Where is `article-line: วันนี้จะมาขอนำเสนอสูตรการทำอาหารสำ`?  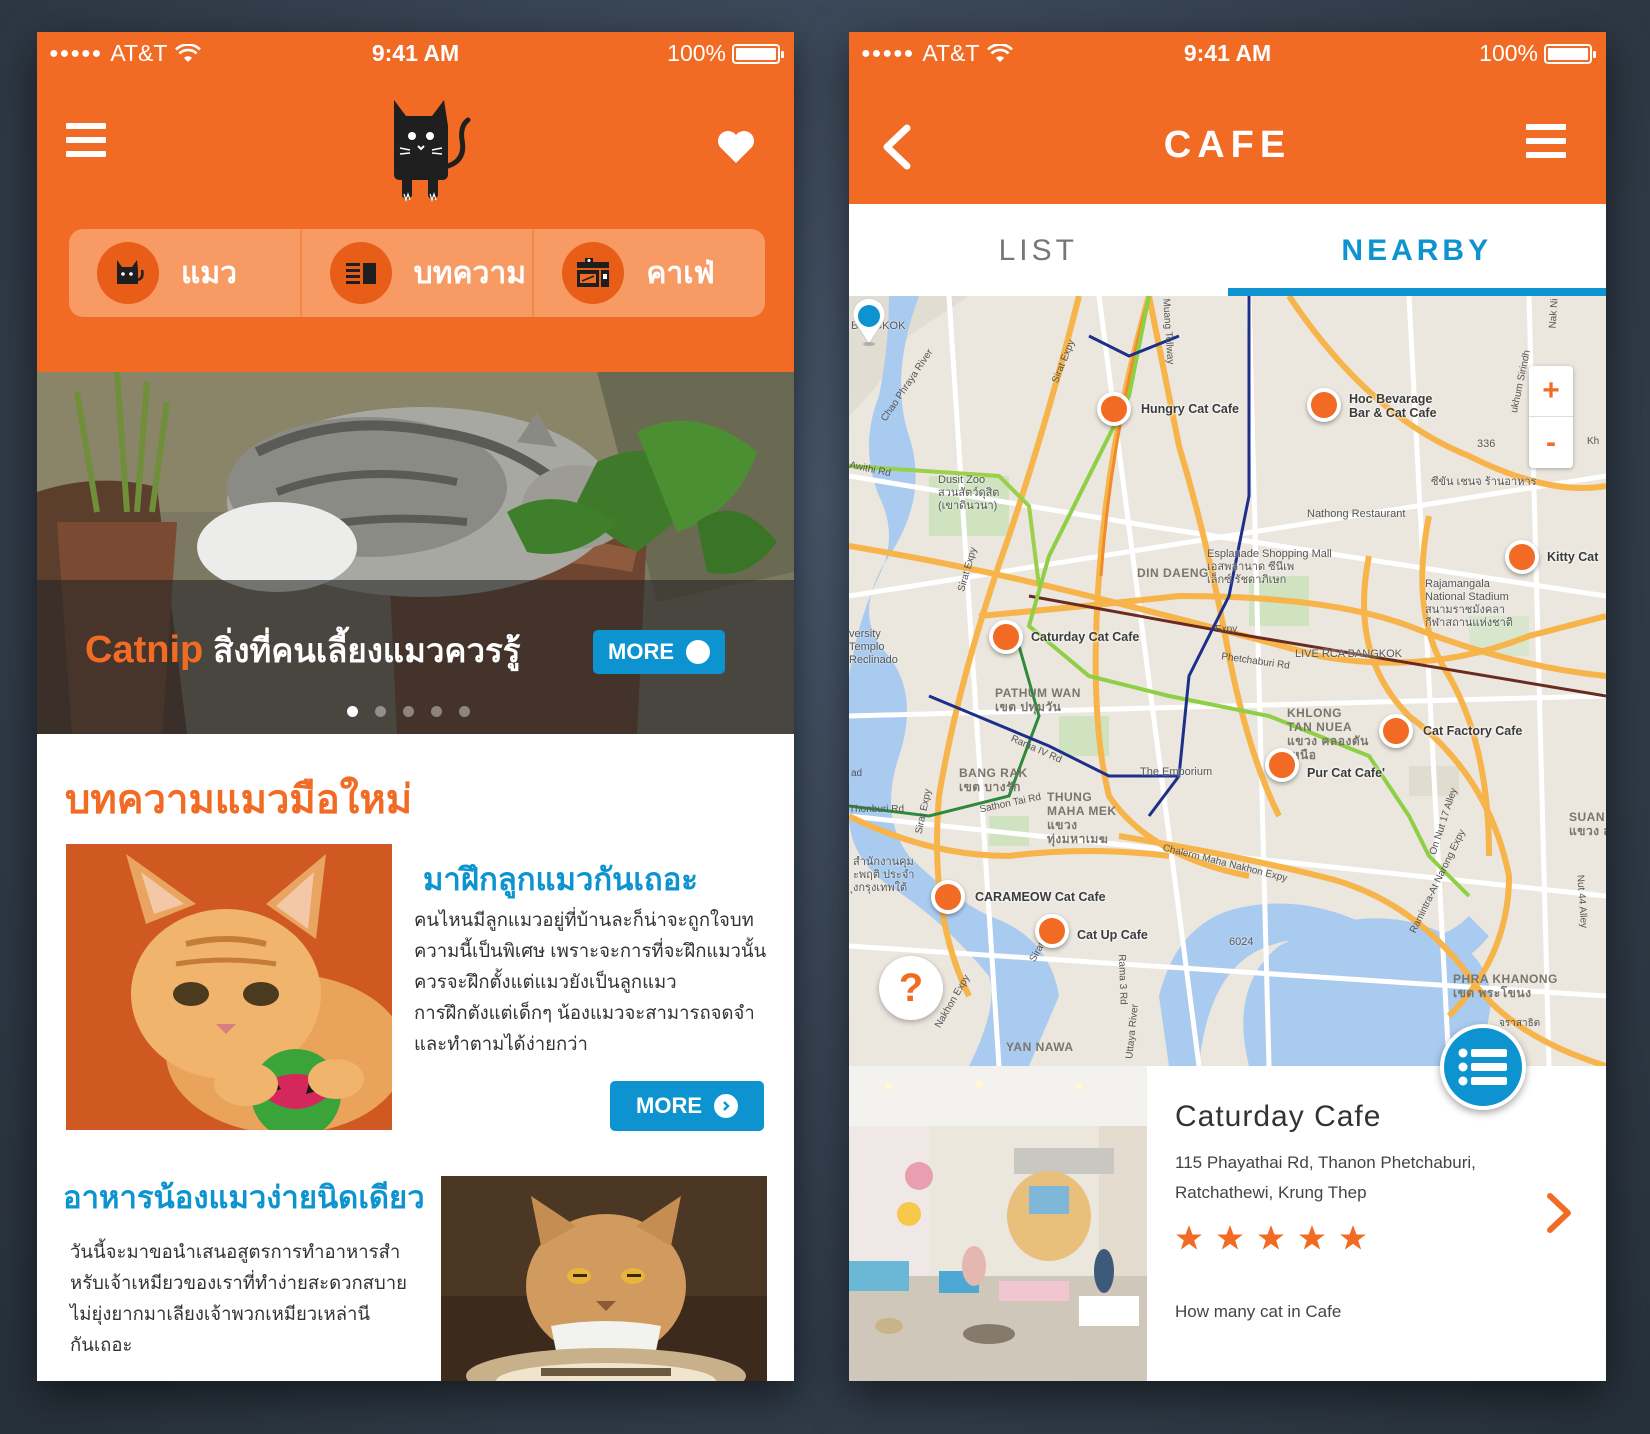 article-line: วันนี้จะมาขอนำเสนอสูตรการทำอาหารสำ is located at coordinates (235, 1251).